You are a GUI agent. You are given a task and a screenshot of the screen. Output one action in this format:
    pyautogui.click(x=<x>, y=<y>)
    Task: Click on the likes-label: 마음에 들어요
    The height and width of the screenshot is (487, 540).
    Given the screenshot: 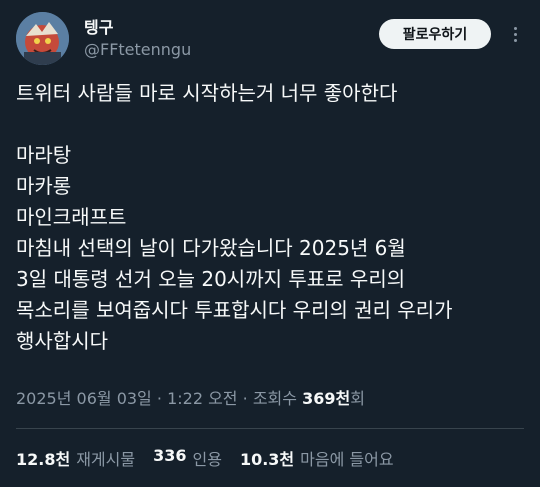 What is the action you would take?
    pyautogui.click(x=347, y=459)
    